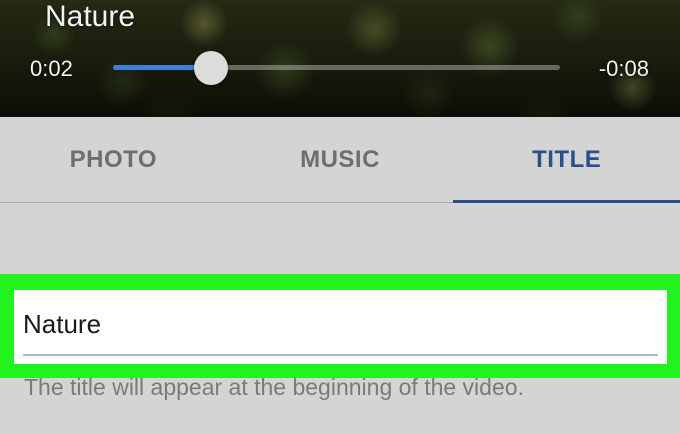 This screenshot has width=680, height=433. What do you see at coordinates (340, 355) in the screenshot?
I see `input-underline` at bounding box center [340, 355].